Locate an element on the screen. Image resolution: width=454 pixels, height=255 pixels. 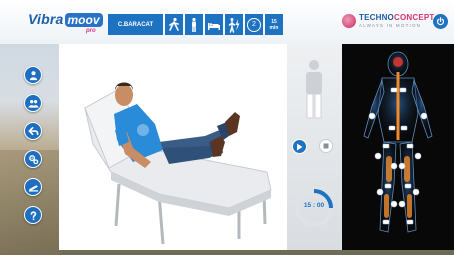
app-logo: Vibra moov pro is located at coordinates (65, 23).